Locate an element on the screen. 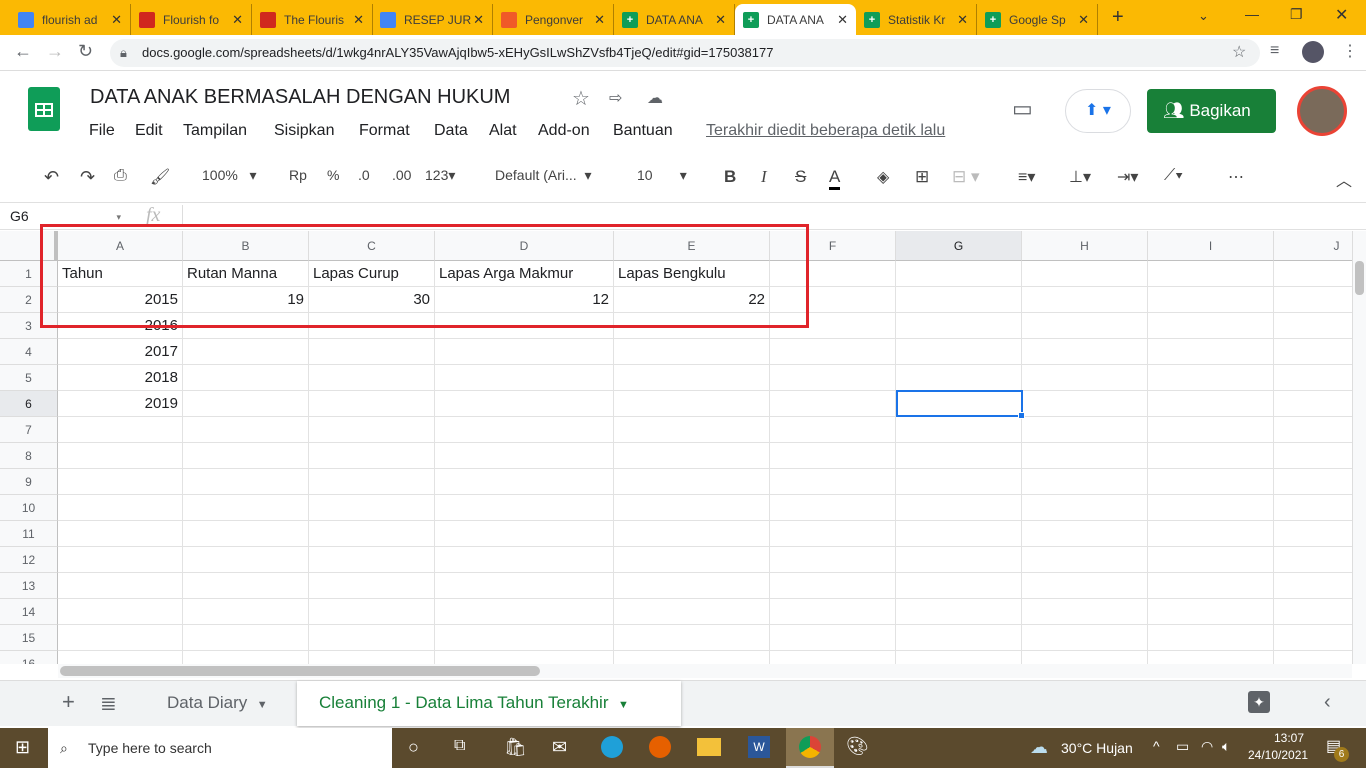  chrome-taskbar-button is located at coordinates (810, 748).